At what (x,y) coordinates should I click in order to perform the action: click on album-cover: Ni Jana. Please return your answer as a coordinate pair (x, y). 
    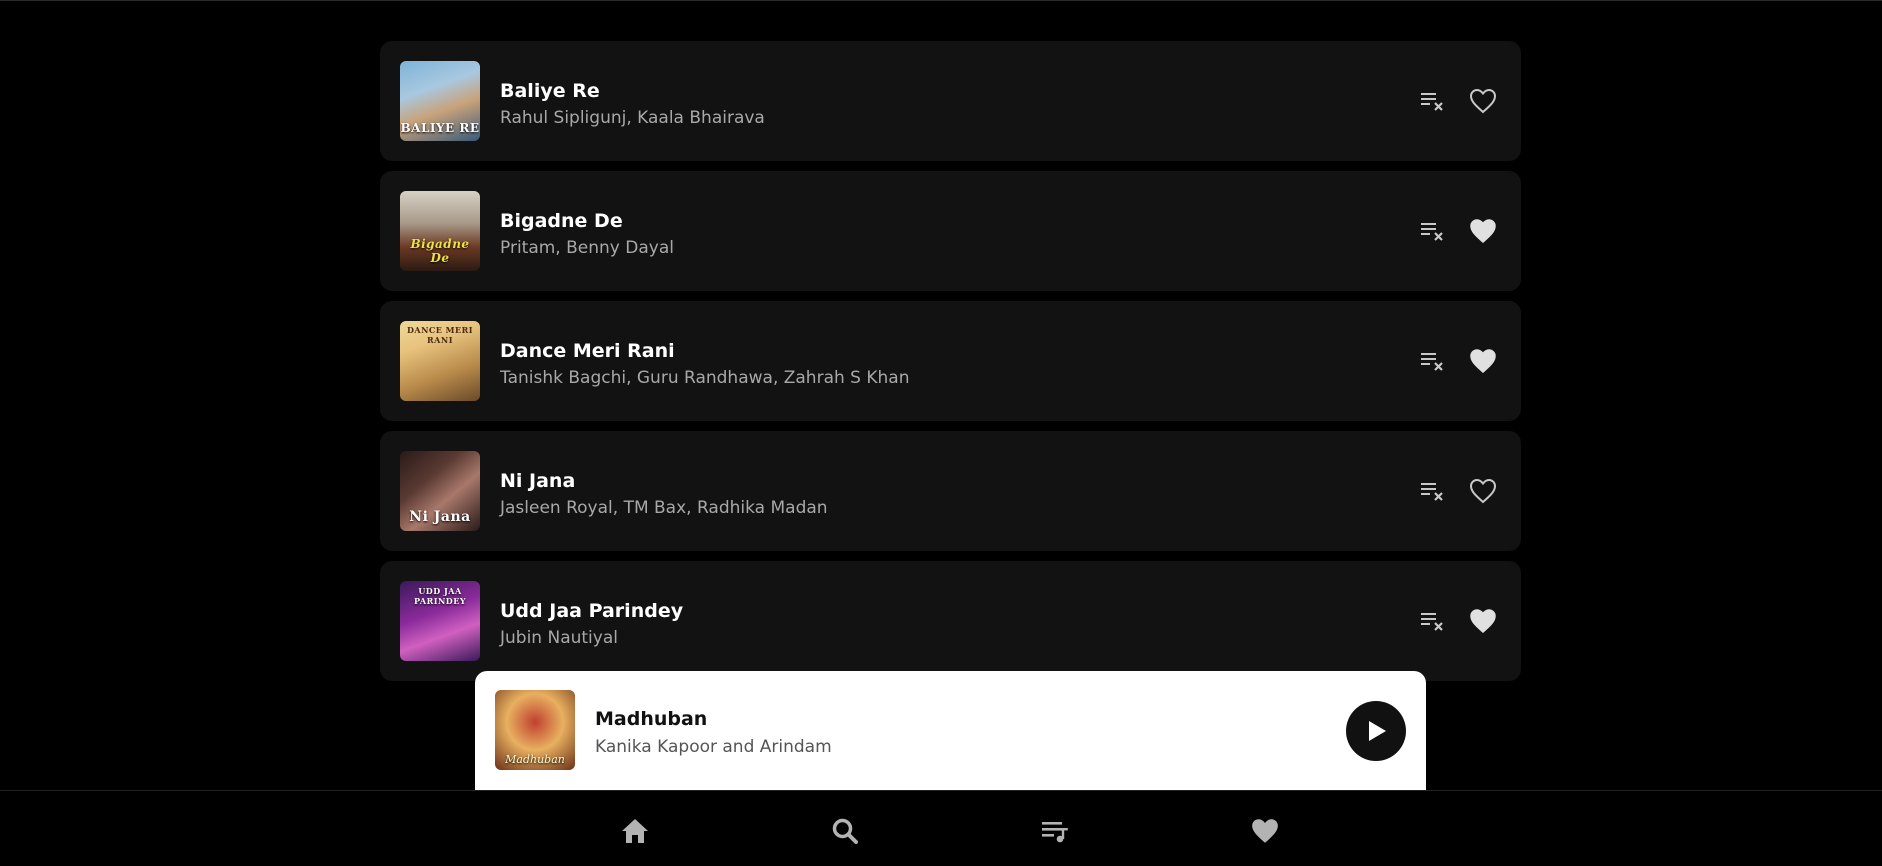
    Looking at the image, I should click on (440, 491).